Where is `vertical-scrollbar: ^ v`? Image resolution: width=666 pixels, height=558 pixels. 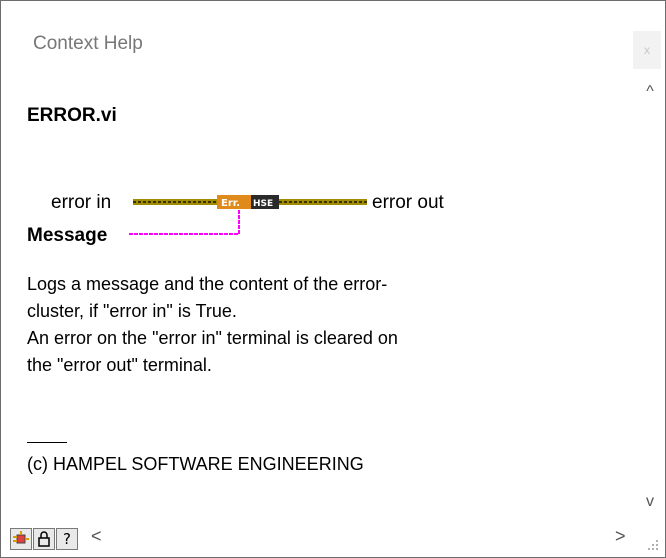 vertical-scrollbar: ^ v is located at coordinates (650, 297).